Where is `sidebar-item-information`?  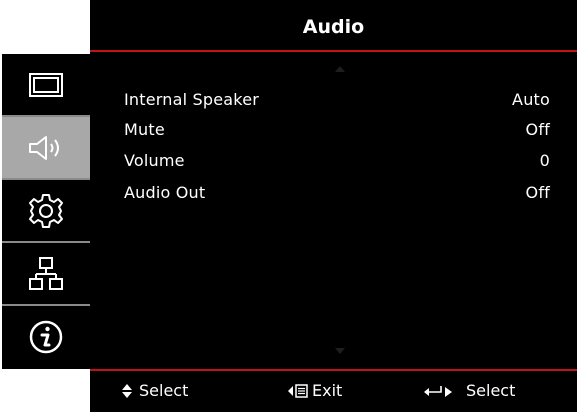 sidebar-item-information is located at coordinates (46, 336).